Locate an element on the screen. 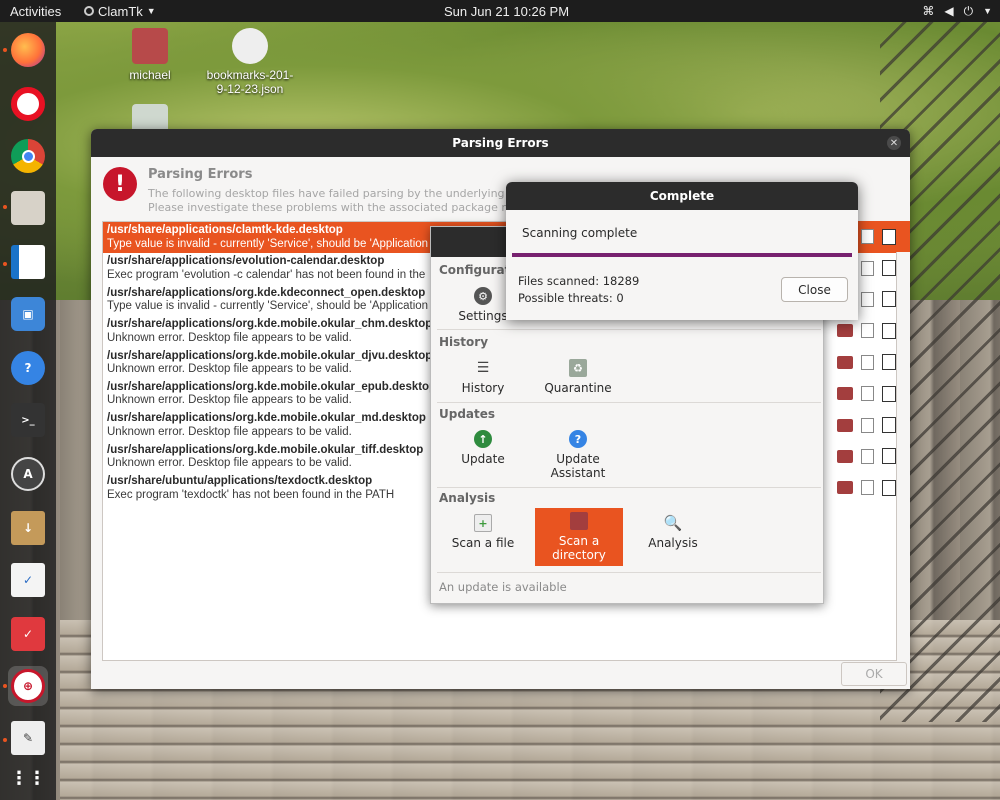 Image resolution: width=1000 pixels, height=800 pixels. volume-icon: ◀ is located at coordinates (949, 11).